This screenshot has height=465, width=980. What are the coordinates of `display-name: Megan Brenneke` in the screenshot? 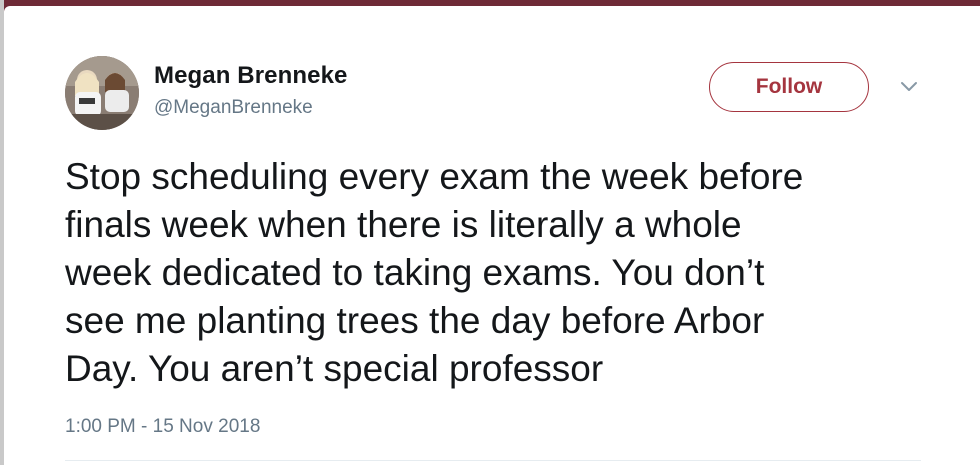 It's located at (250, 76).